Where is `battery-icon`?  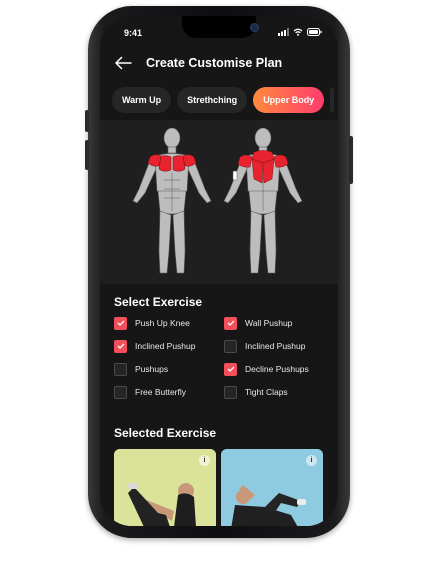 battery-icon is located at coordinates (314, 32).